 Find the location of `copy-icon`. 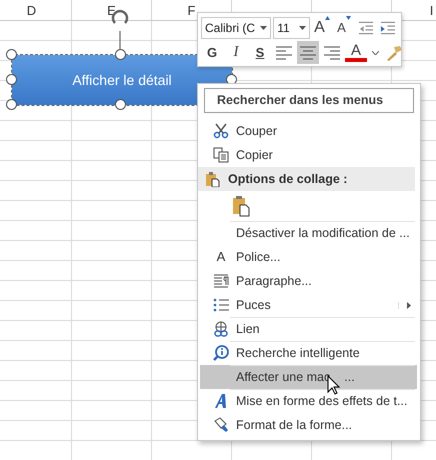

copy-icon is located at coordinates (221, 155).